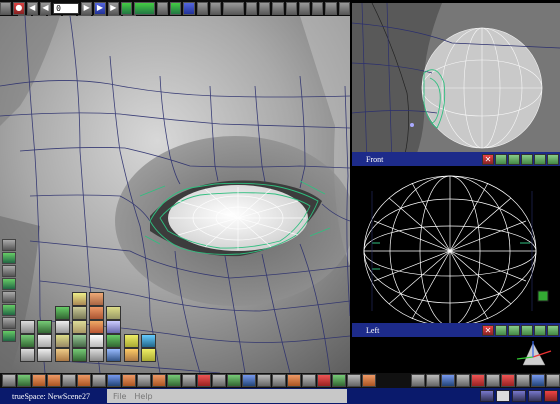 The image size is (560, 404). I want to click on status-grid-icon, so click(503, 396).